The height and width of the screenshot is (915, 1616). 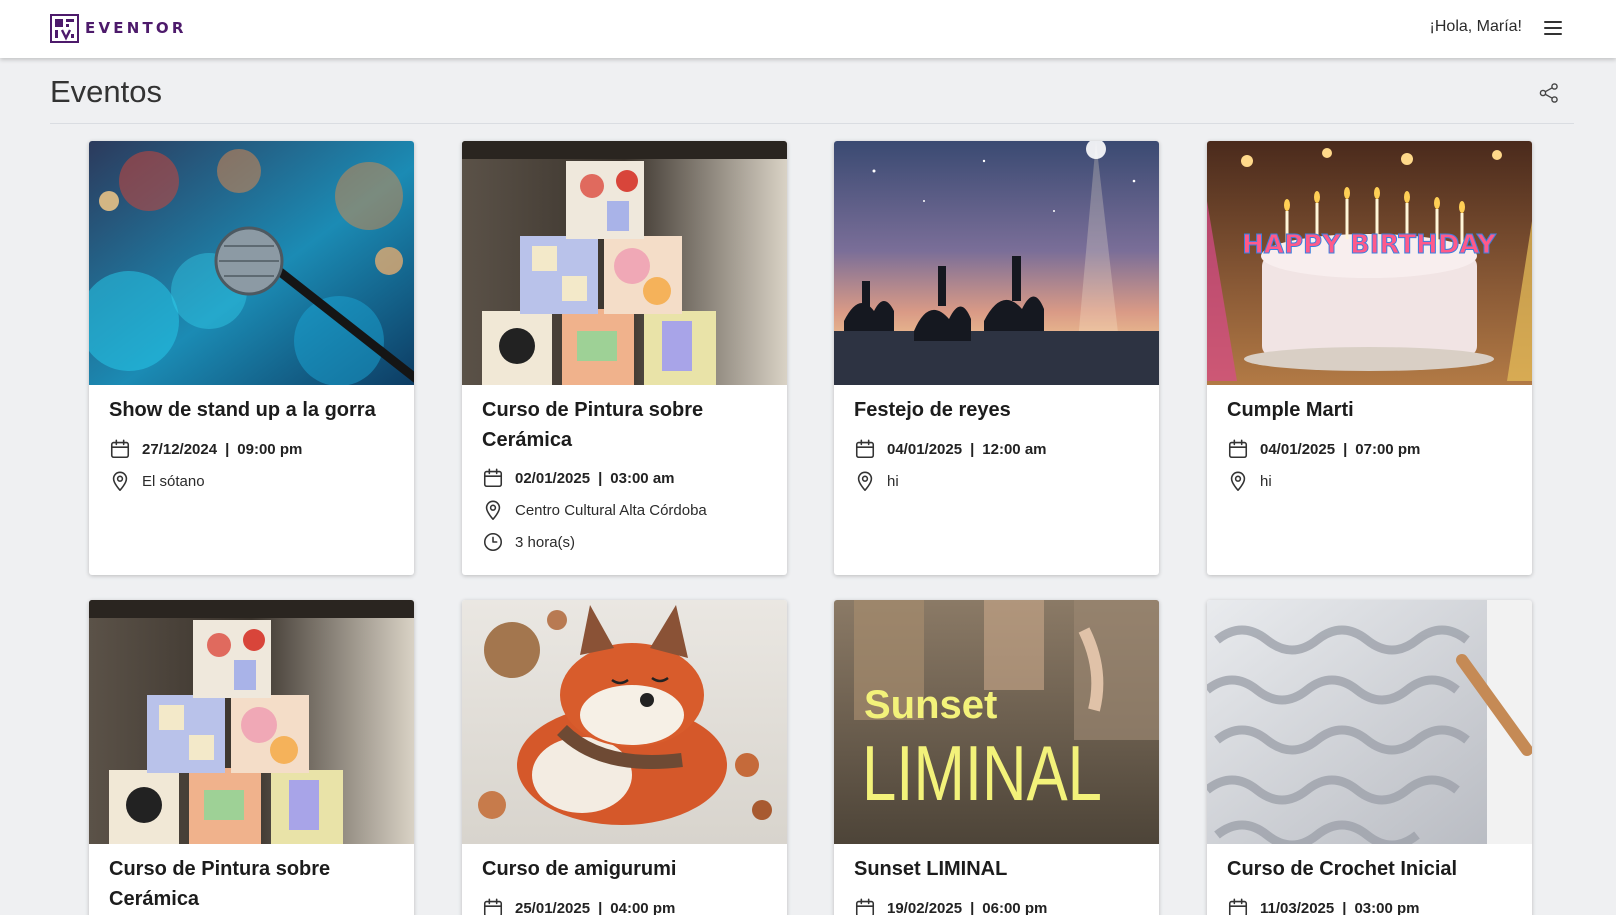 I want to click on event-date-row: 02/01/2025 | 03:00 am, so click(x=578, y=478).